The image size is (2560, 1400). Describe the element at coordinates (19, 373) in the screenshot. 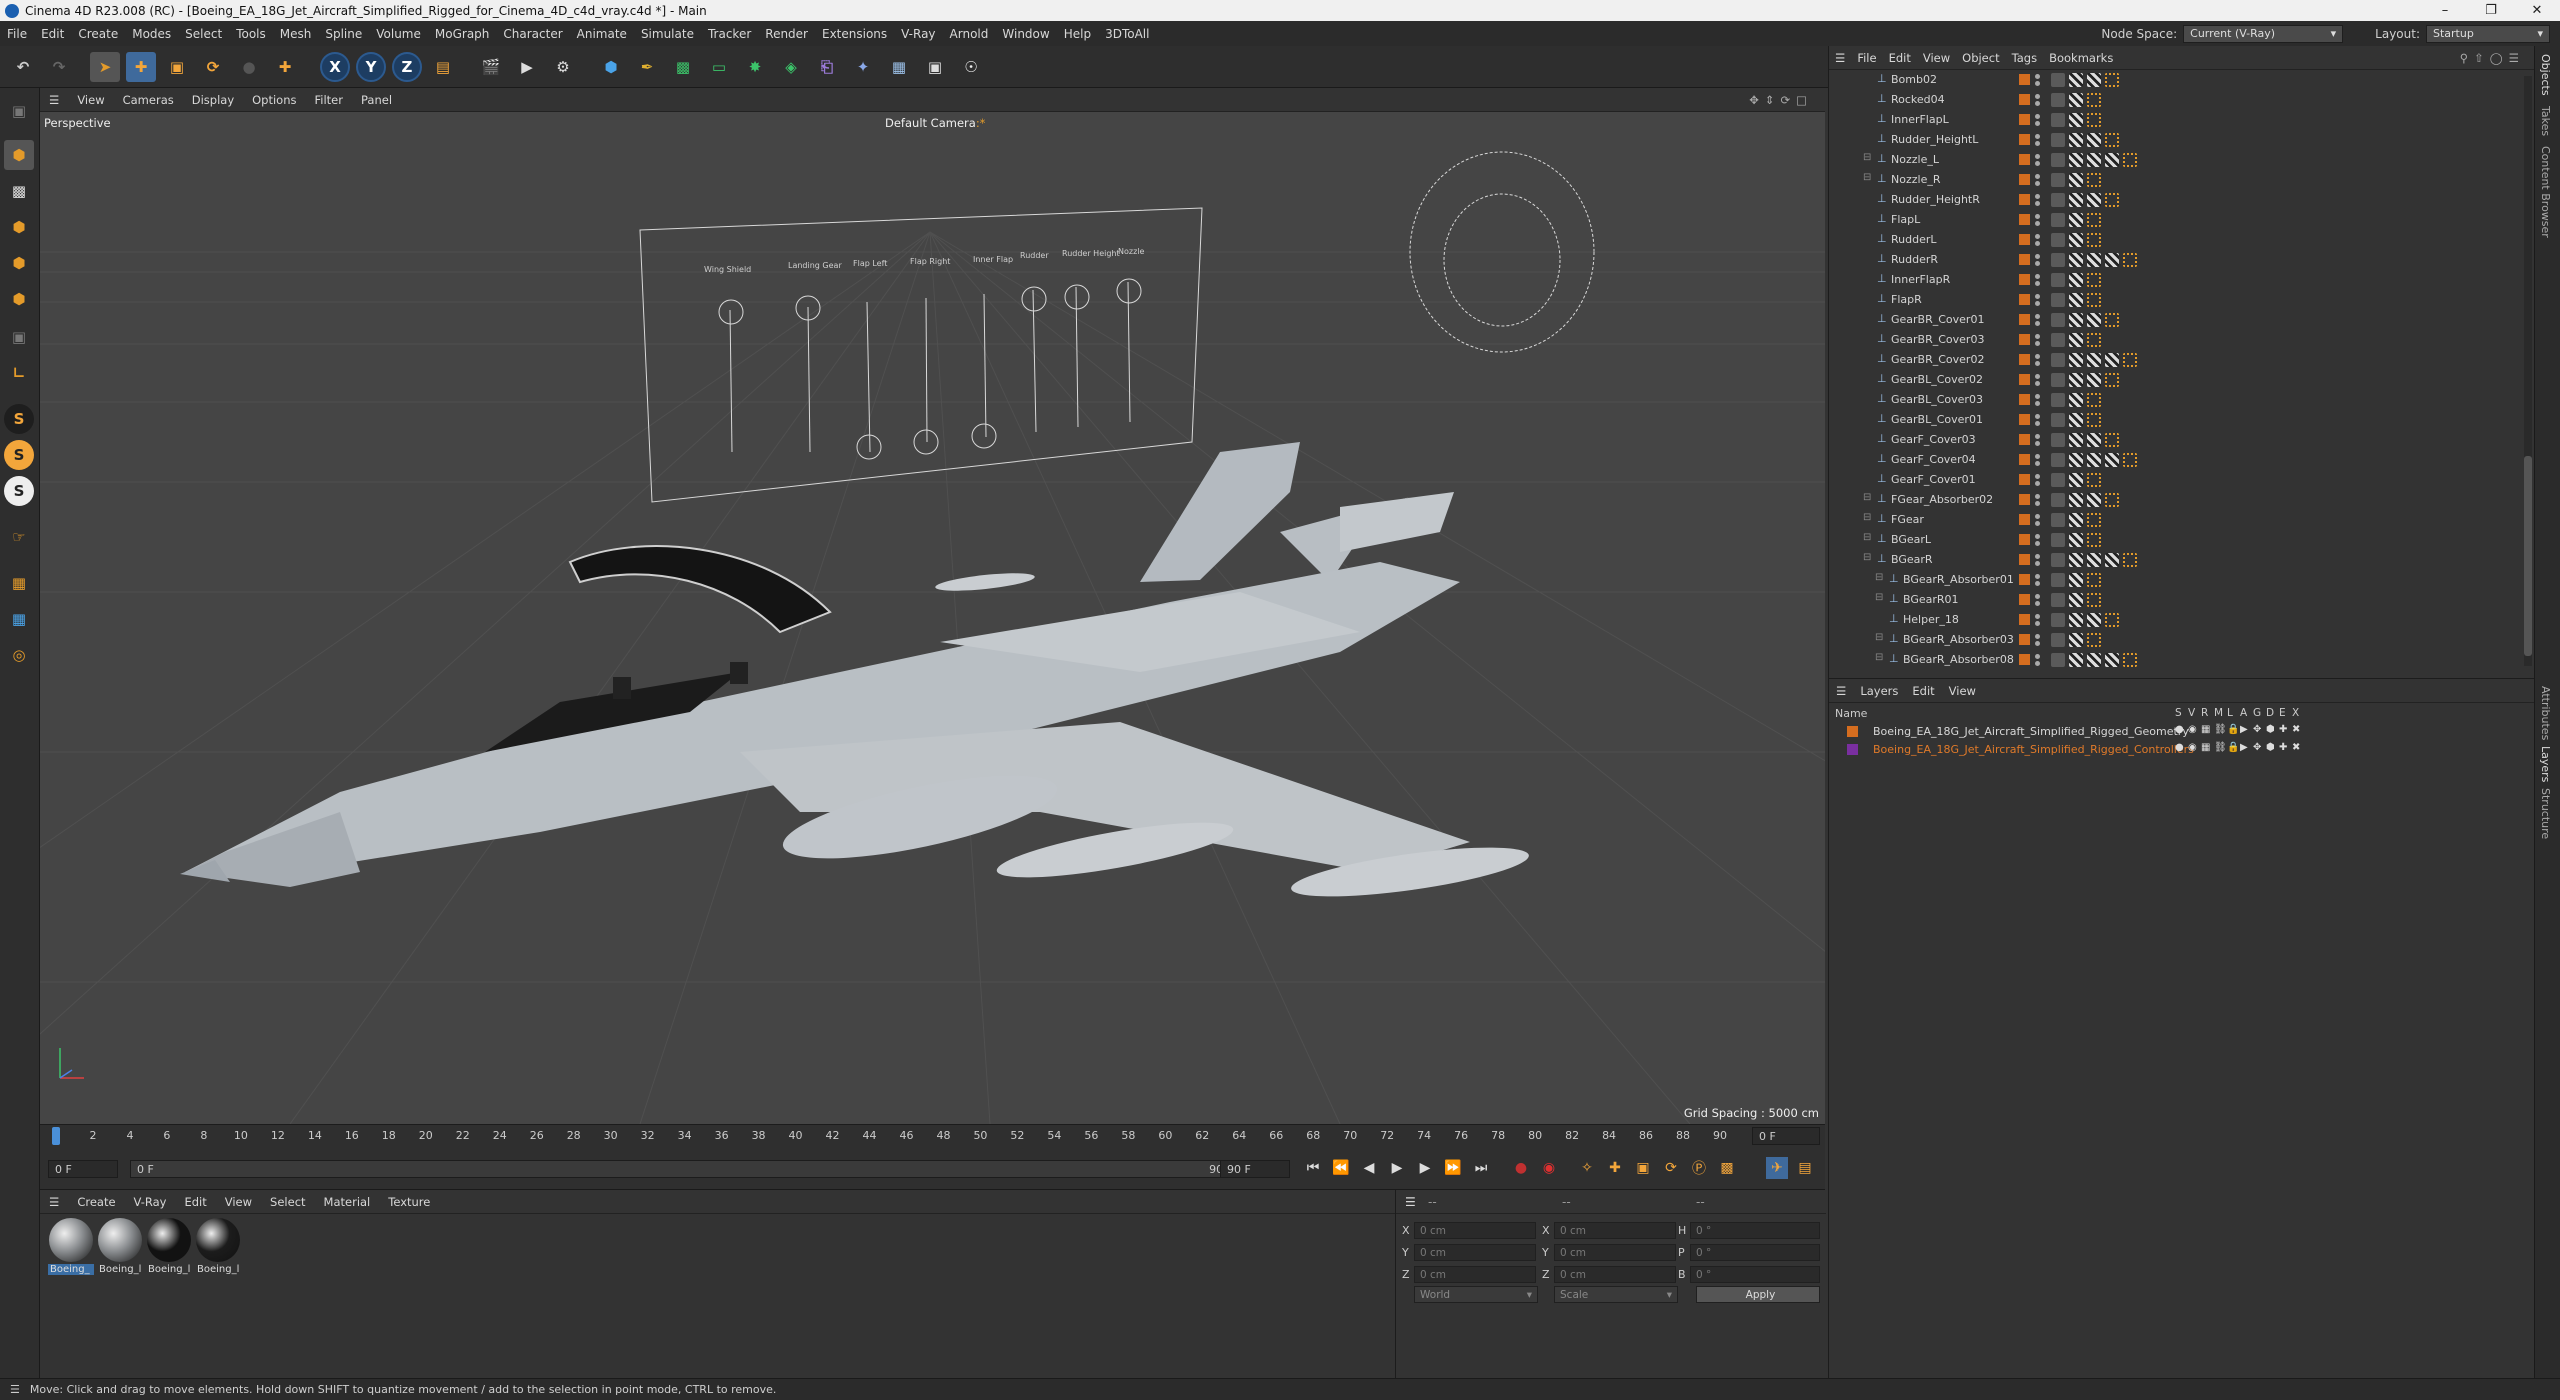

I see `axis-mode-icon: ∟` at that location.